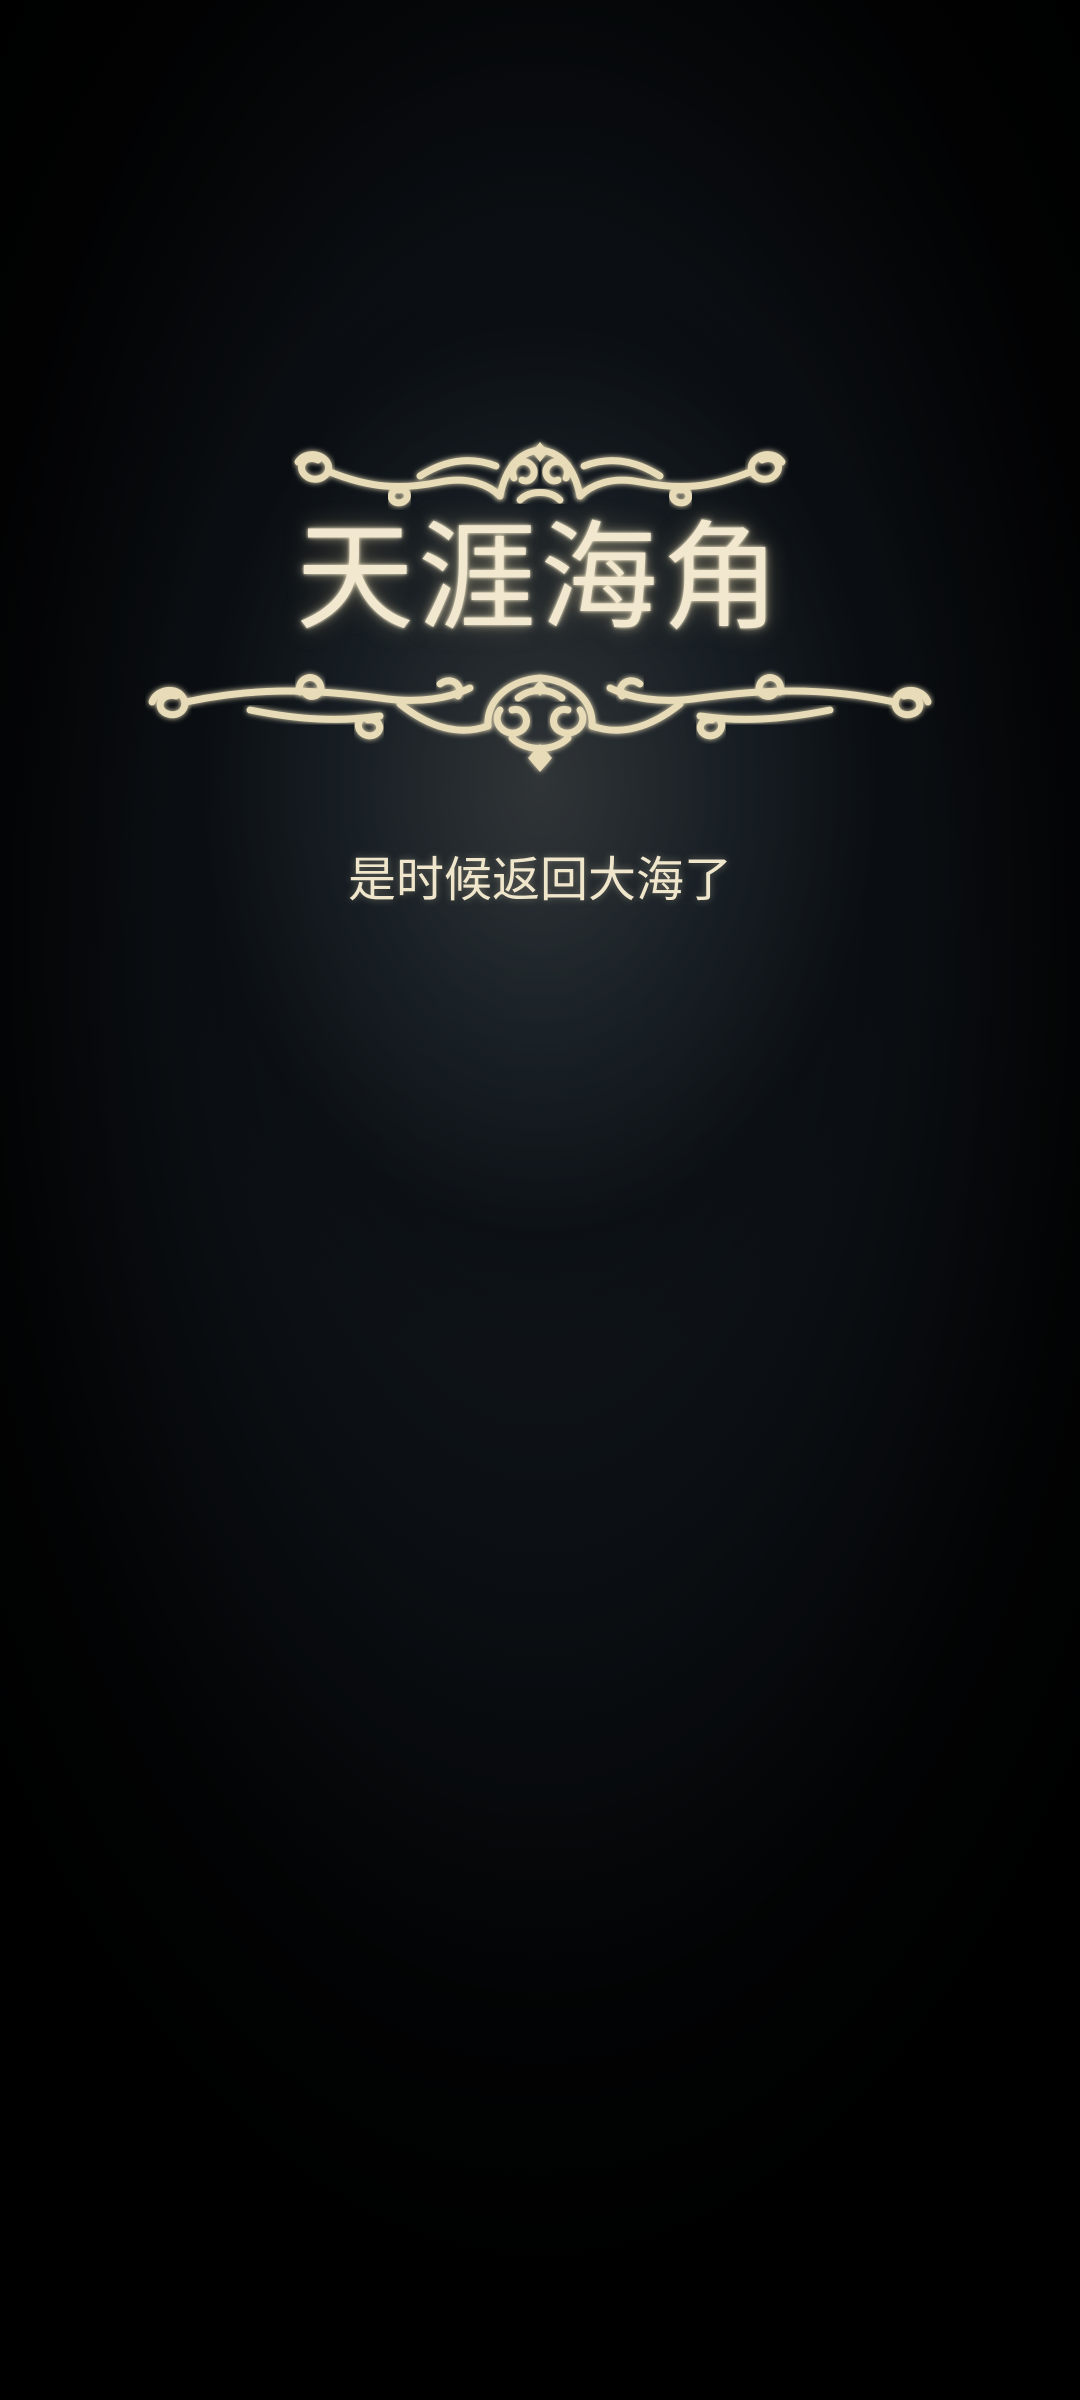 This screenshot has height=2400, width=1080. I want to click on chapter-subtitle: 是时候返回大海了, so click(539, 880).